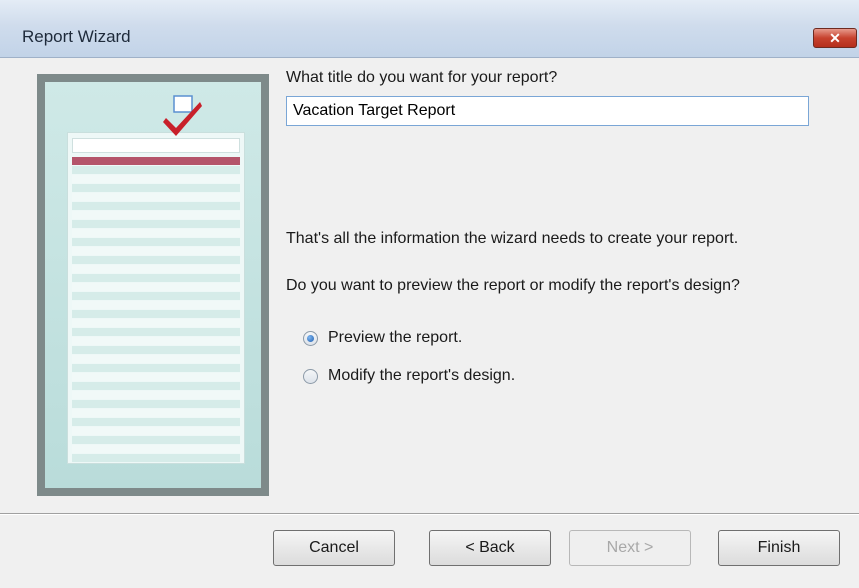 The height and width of the screenshot is (588, 859). I want to click on option-modify-label: Modify the report's design., so click(422, 375).